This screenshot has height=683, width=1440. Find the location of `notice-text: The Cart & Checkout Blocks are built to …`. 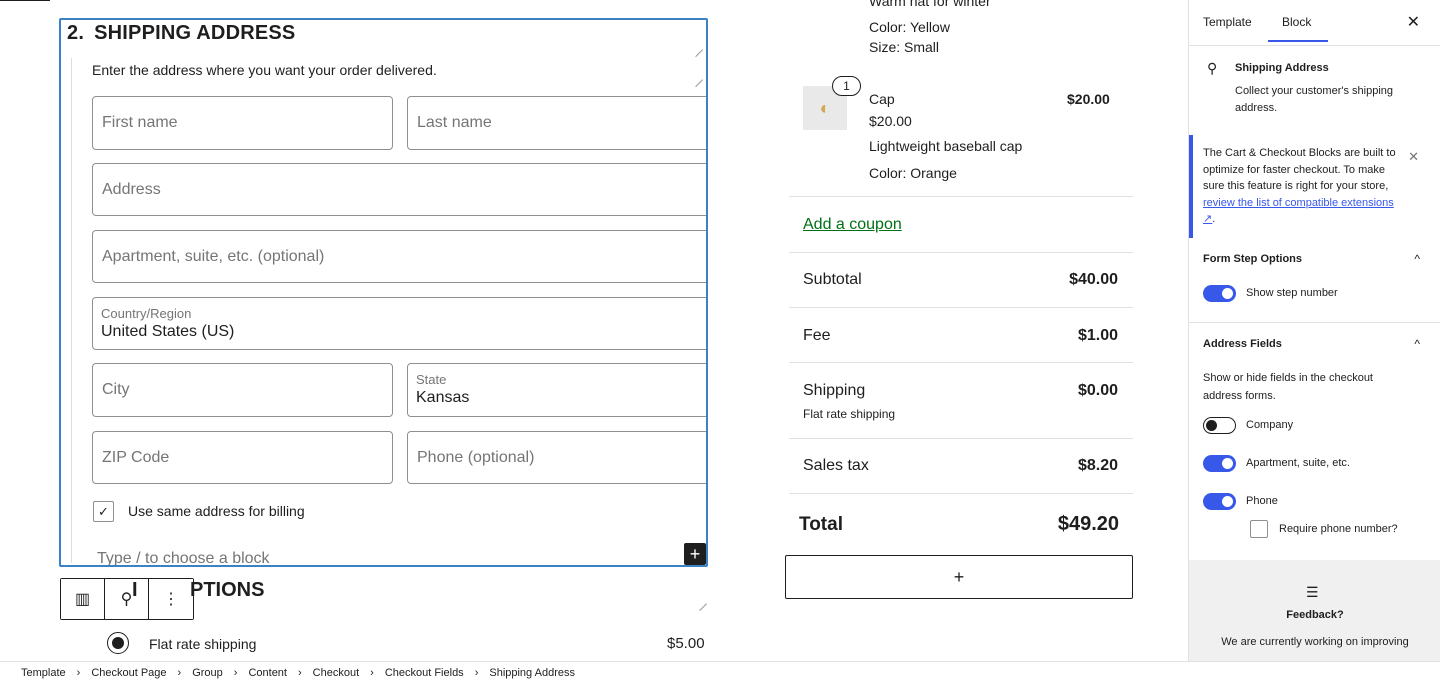

notice-text: The Cart & Checkout Blocks are built to … is located at coordinates (1305, 186).